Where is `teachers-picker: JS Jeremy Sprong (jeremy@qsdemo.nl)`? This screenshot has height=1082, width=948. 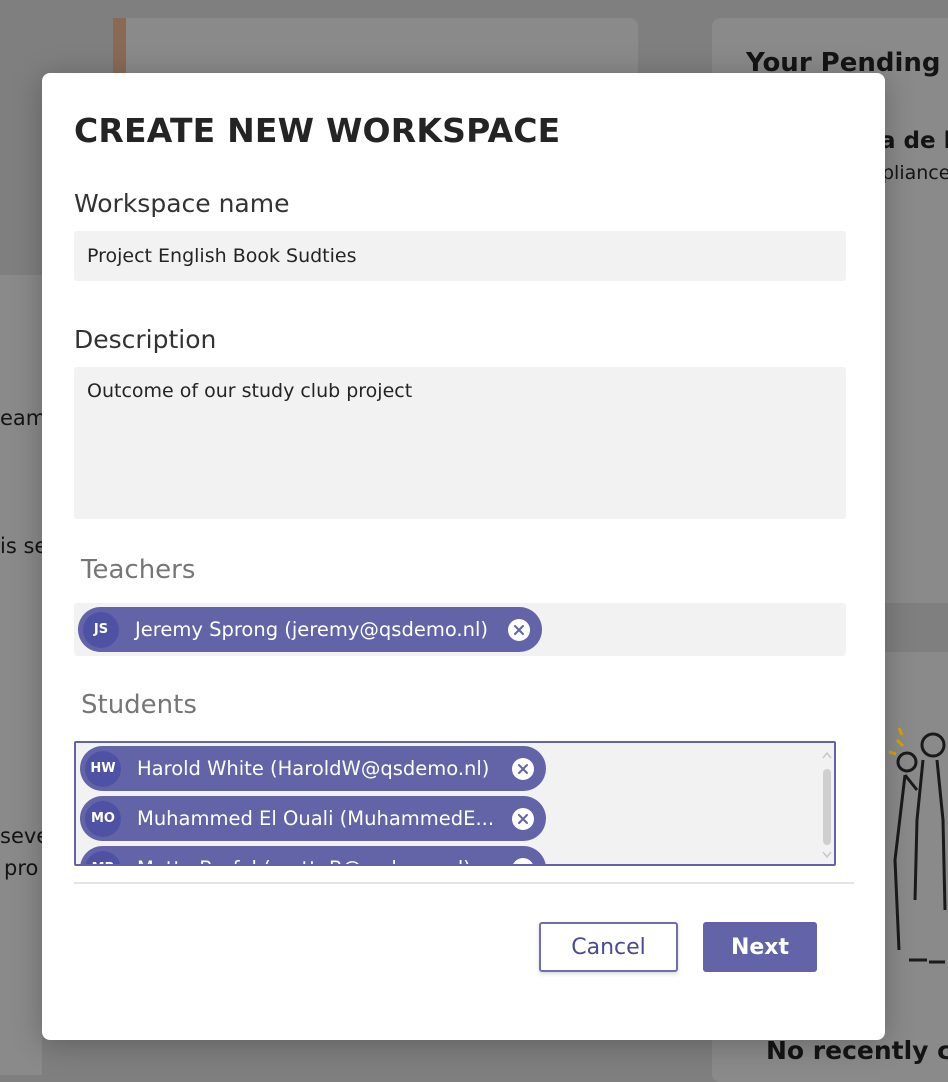
teachers-picker: JS Jeremy Sprong (jeremy@qsdemo.nl) is located at coordinates (460, 629).